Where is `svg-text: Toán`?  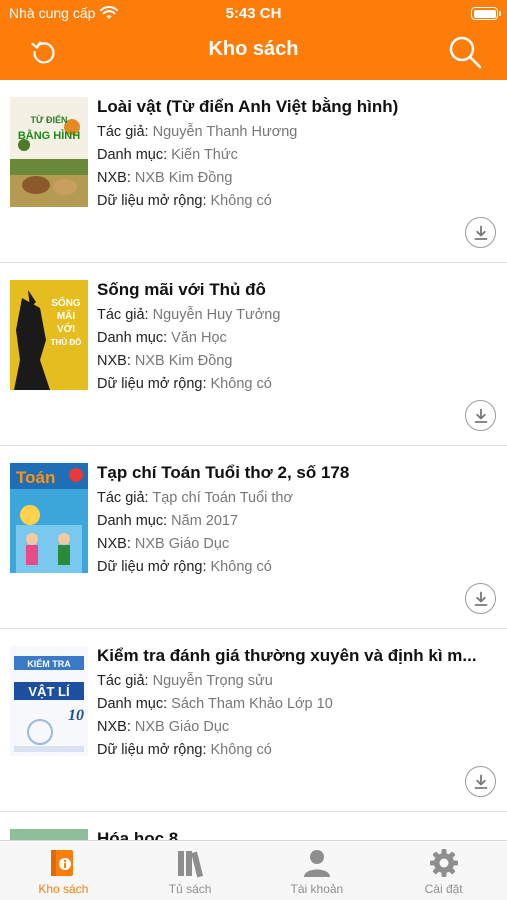
svg-text: Toán is located at coordinates (35, 477).